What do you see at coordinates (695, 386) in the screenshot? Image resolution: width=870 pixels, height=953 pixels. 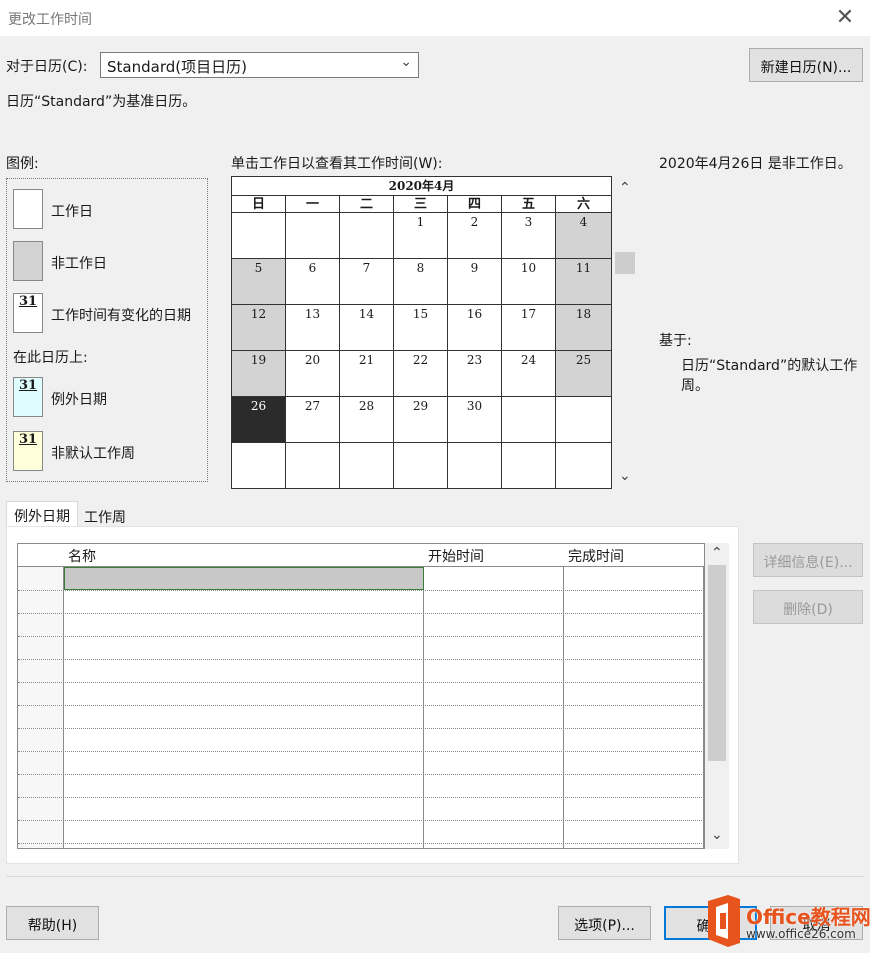 I see `based-on-line-2: 周。` at bounding box center [695, 386].